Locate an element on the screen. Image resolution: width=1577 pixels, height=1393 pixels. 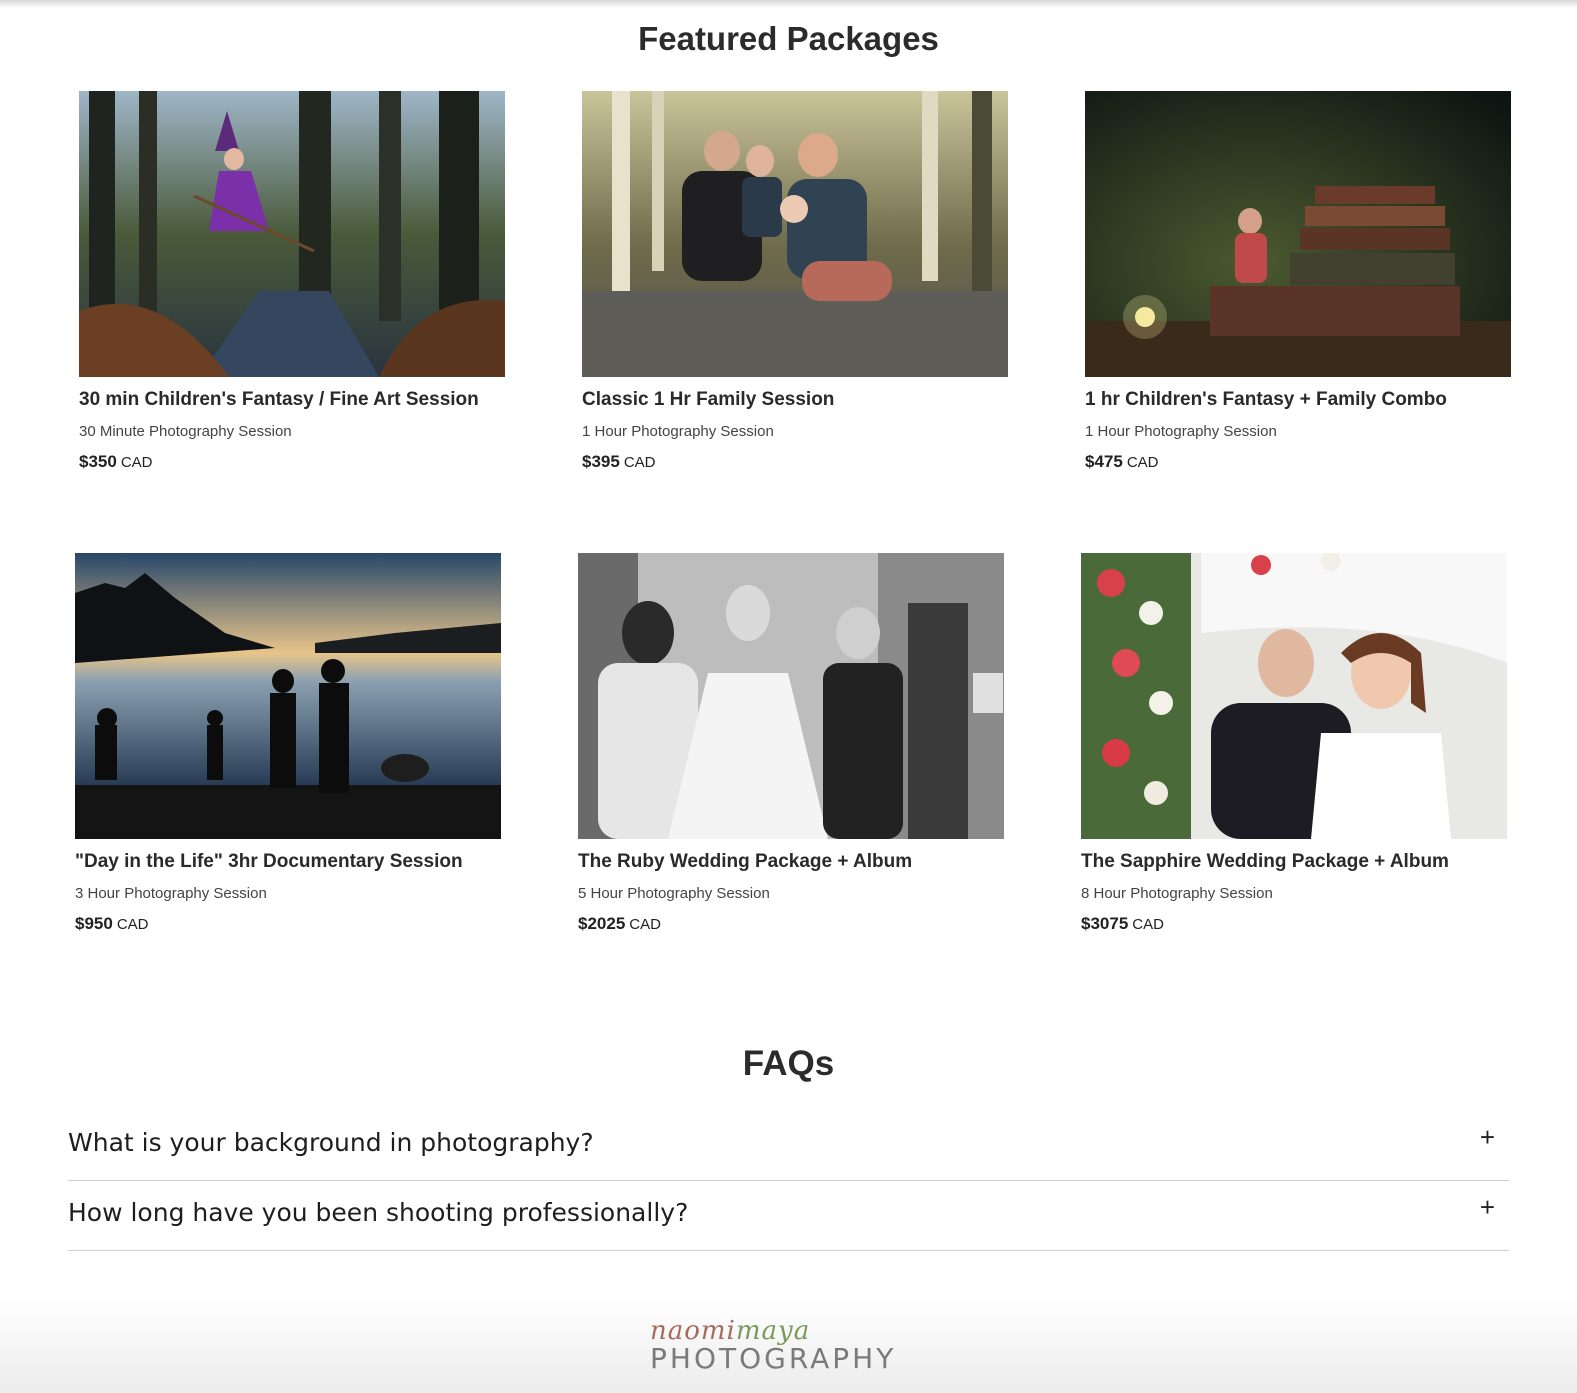
package-price: $3075 CAD is located at coordinates (1294, 924).